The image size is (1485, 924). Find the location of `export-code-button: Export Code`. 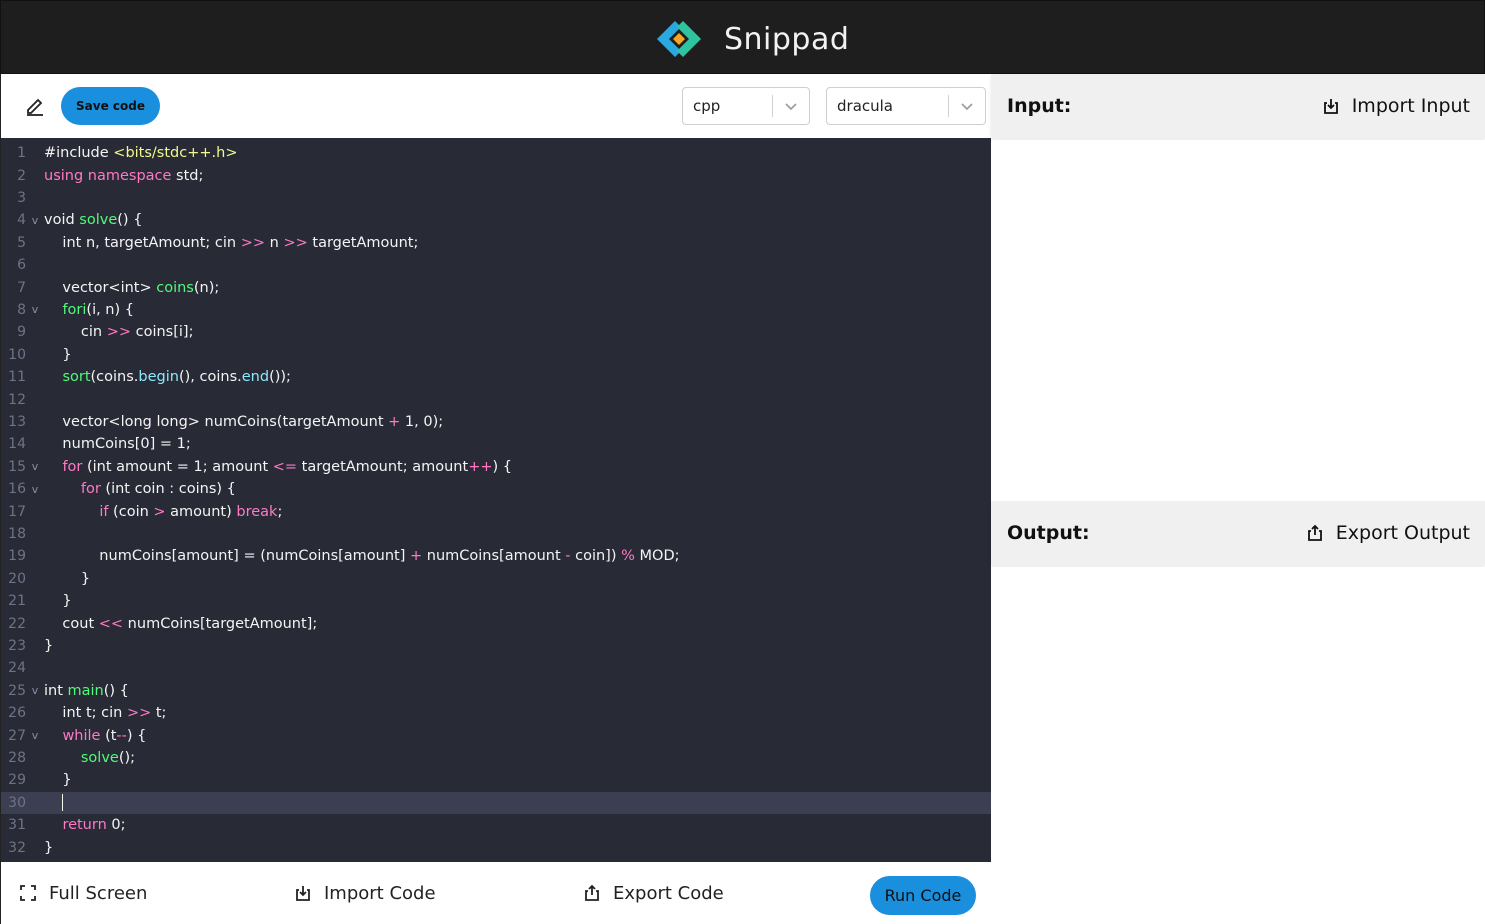

export-code-button: Export Code is located at coordinates (653, 893).